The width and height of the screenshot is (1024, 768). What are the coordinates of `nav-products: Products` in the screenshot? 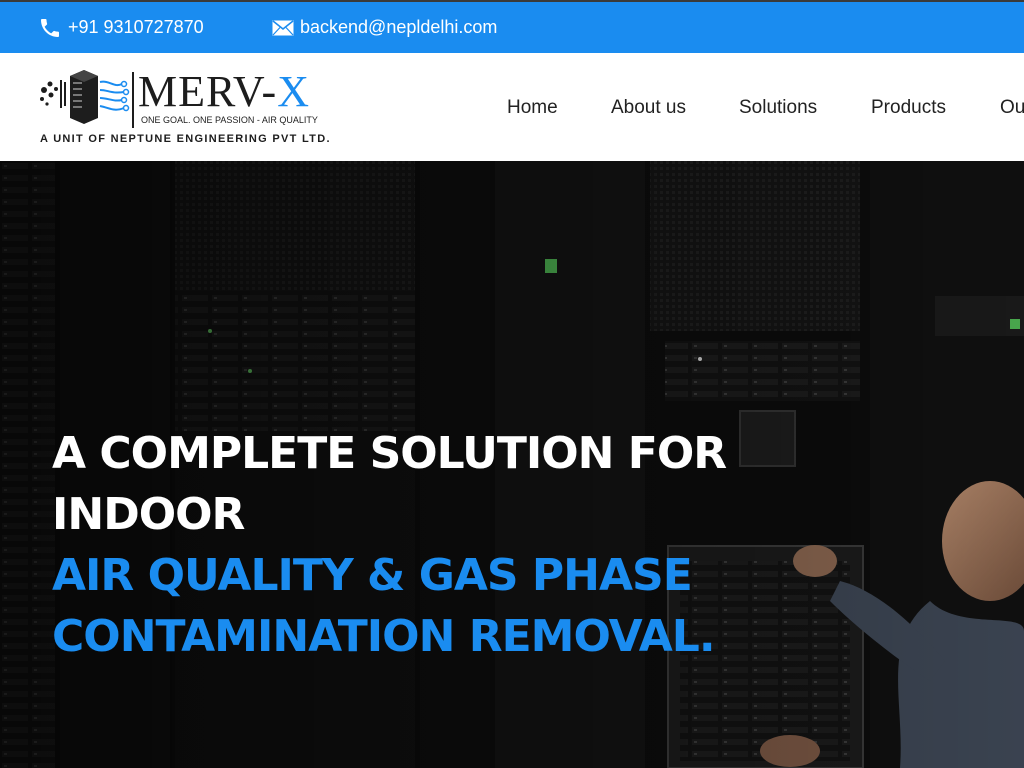 It's located at (908, 108).